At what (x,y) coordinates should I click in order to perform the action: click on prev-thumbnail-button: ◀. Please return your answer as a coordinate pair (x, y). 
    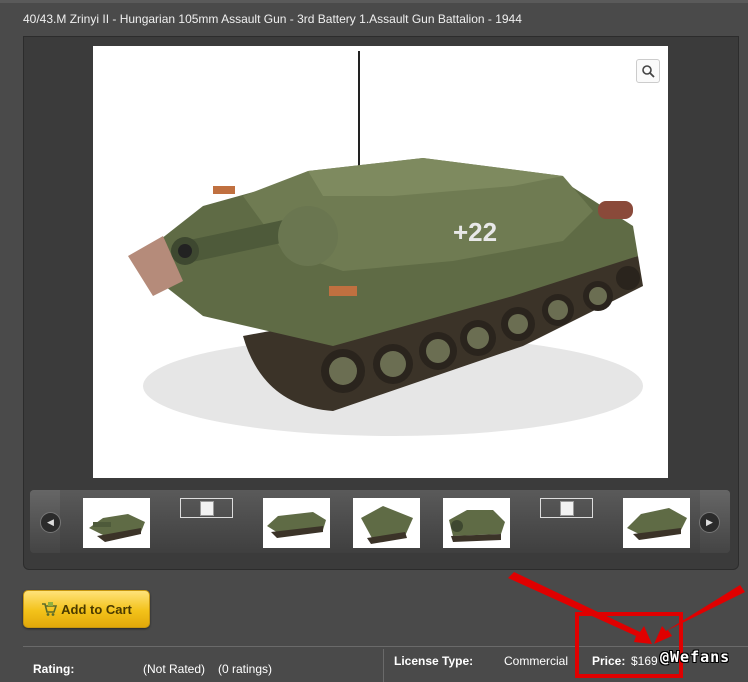
    Looking at the image, I should click on (50, 522).